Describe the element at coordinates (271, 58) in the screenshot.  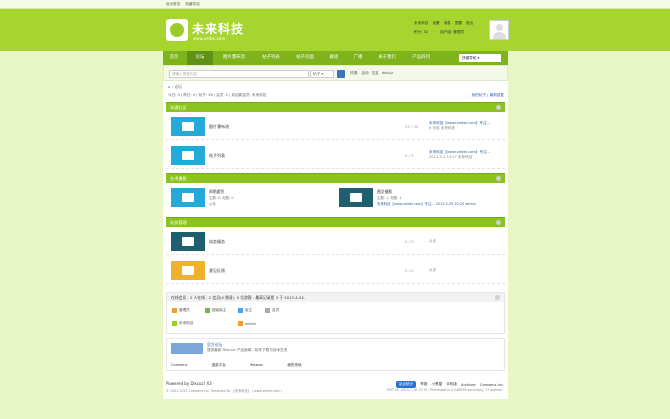
I see `nav-thread-list: 帖子列表` at that location.